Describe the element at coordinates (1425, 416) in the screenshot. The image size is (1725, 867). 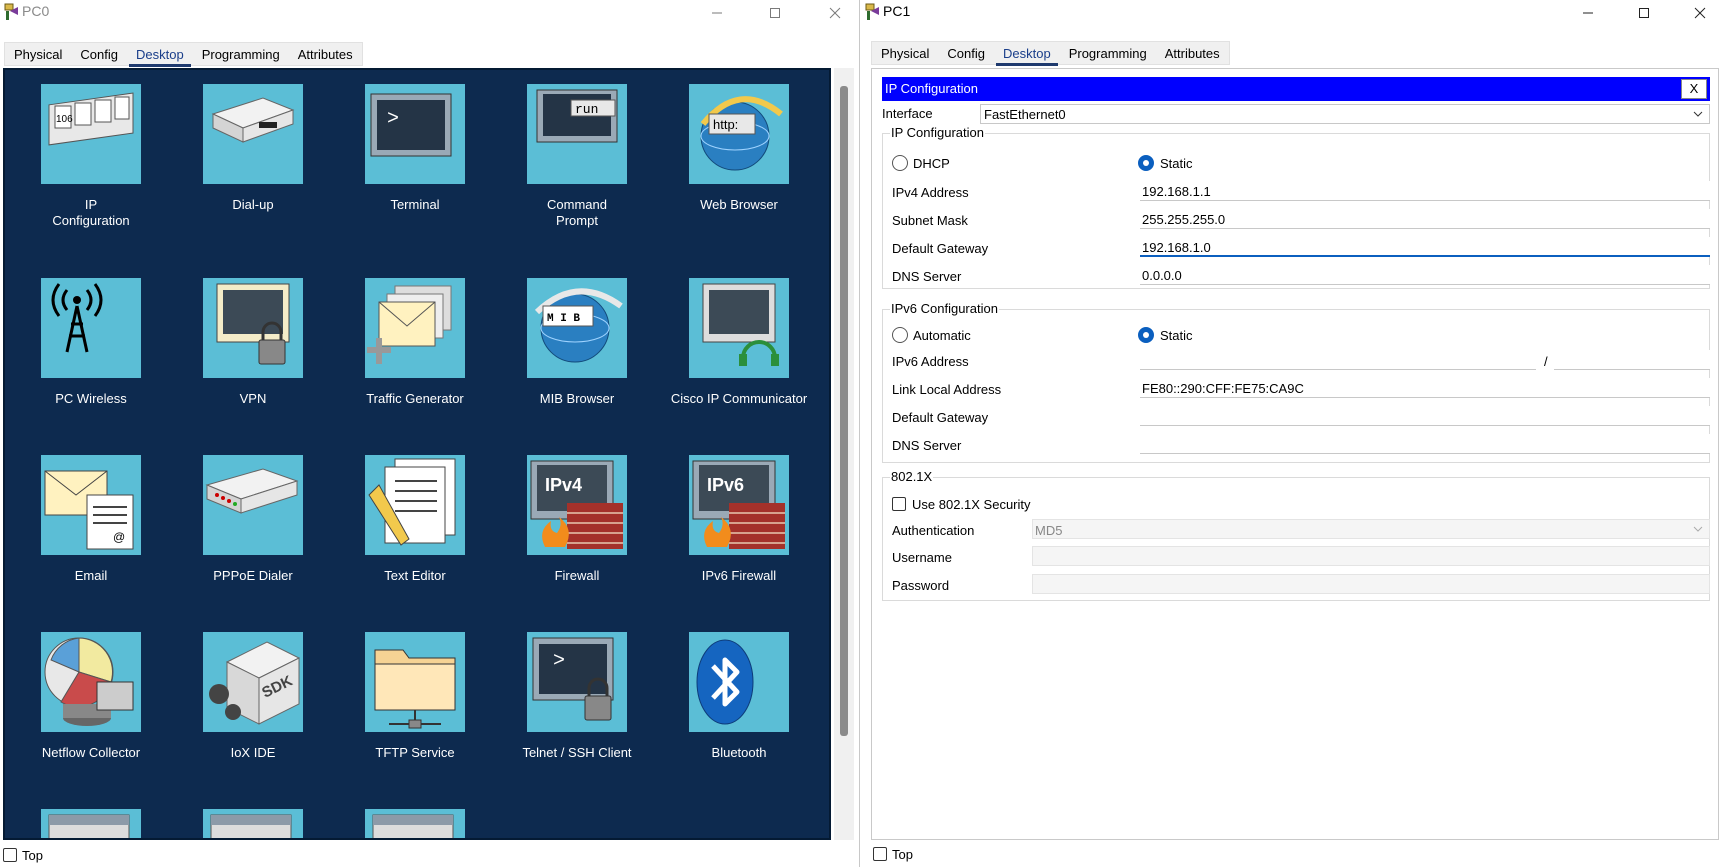
I see `ipv6-gateway-input` at that location.